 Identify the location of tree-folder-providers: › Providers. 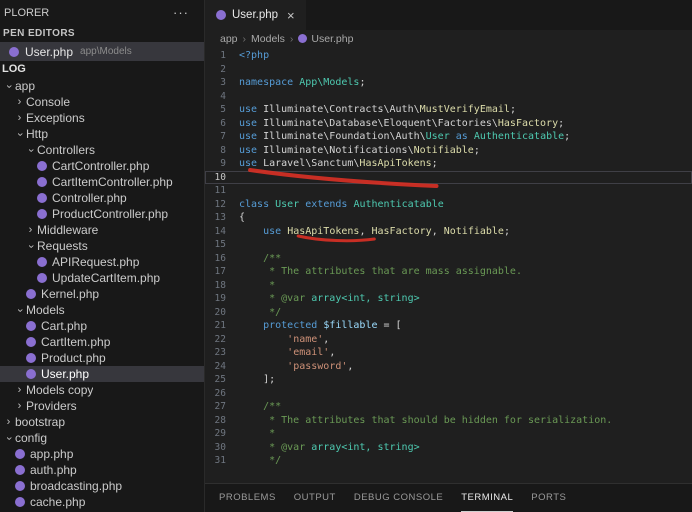
(102, 406).